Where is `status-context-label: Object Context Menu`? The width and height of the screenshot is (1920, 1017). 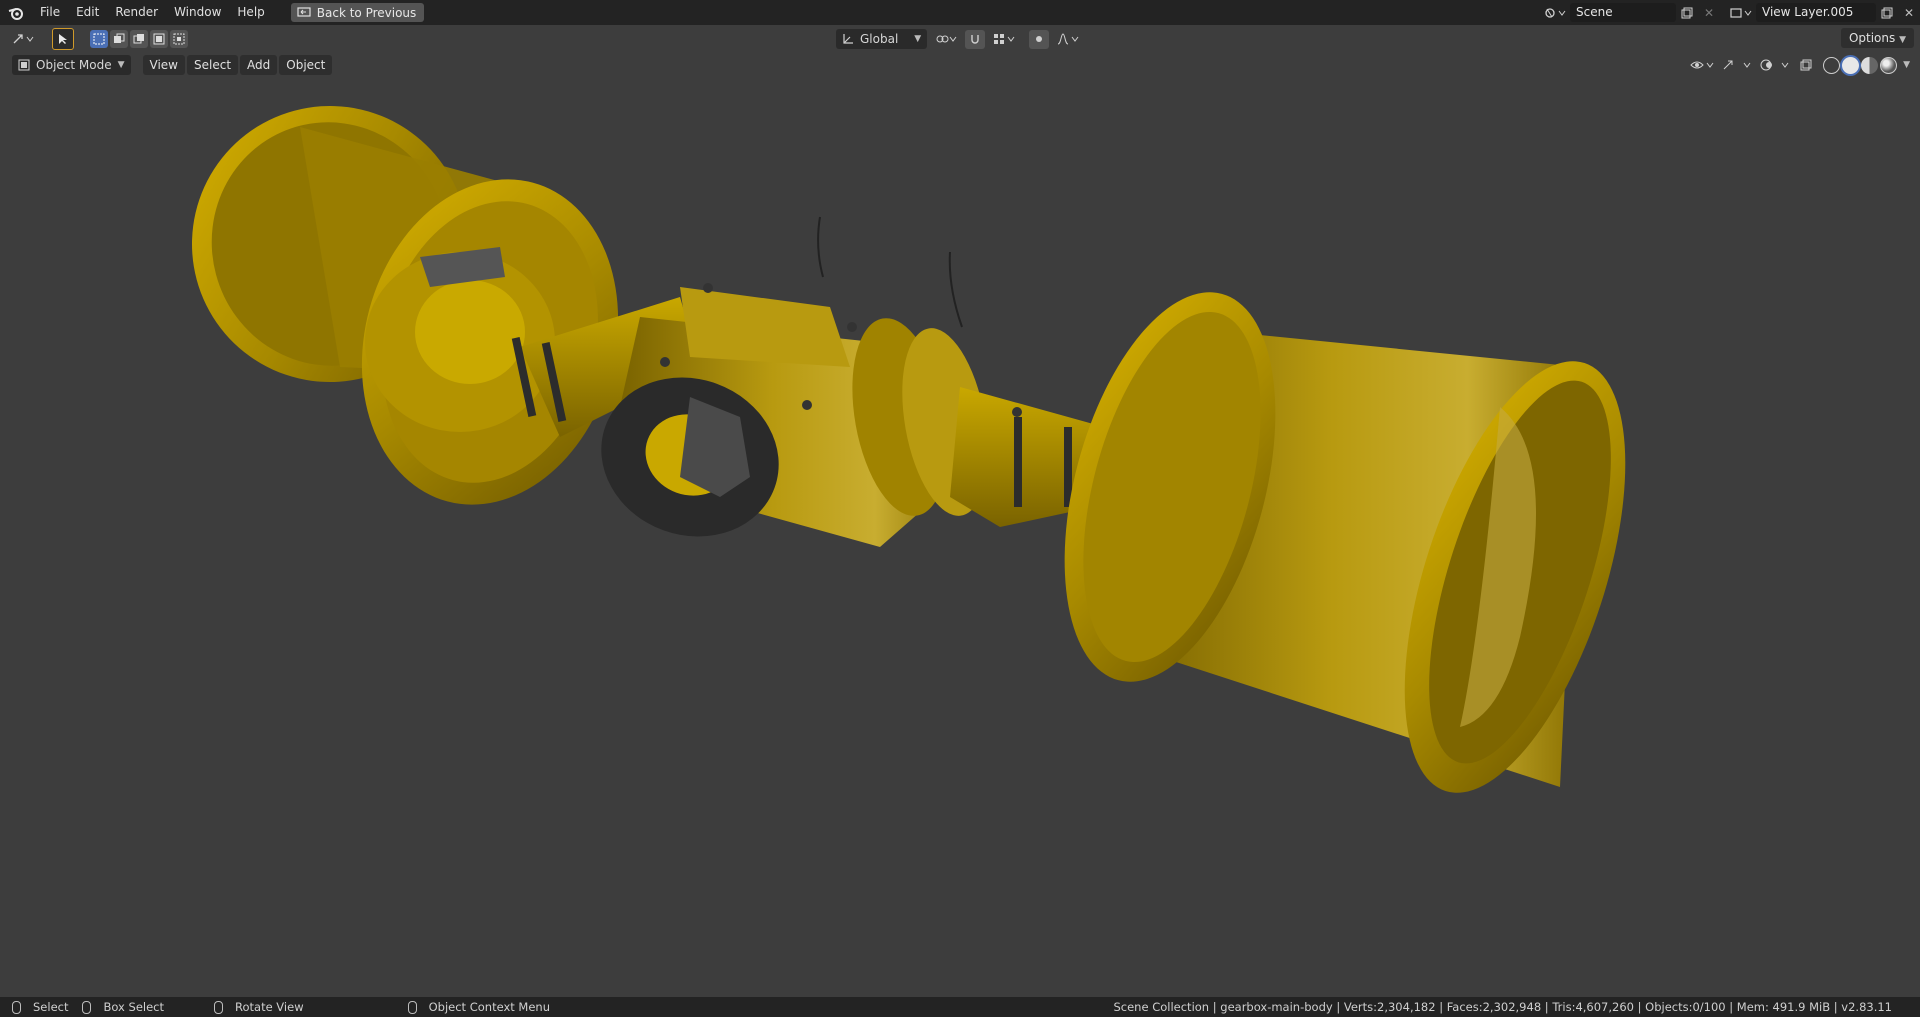 status-context-label: Object Context Menu is located at coordinates (489, 1007).